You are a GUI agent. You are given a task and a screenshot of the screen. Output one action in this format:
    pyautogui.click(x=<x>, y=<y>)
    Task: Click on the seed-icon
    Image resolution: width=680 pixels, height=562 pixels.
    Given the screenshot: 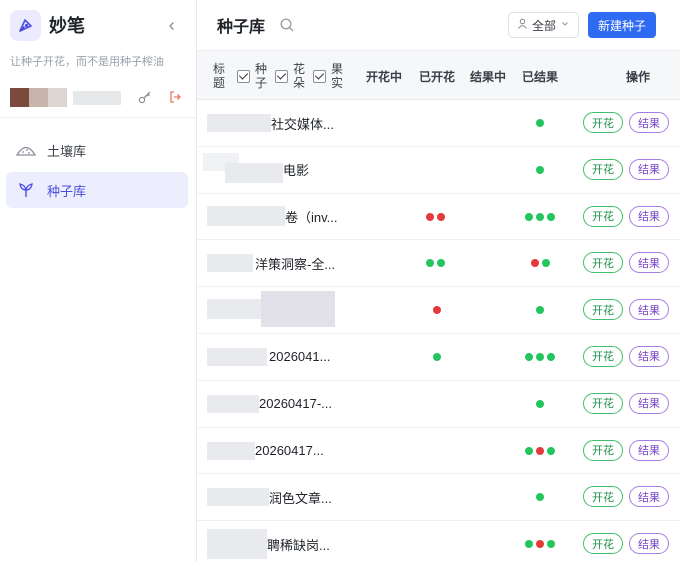 What is the action you would take?
    pyautogui.click(x=26, y=190)
    